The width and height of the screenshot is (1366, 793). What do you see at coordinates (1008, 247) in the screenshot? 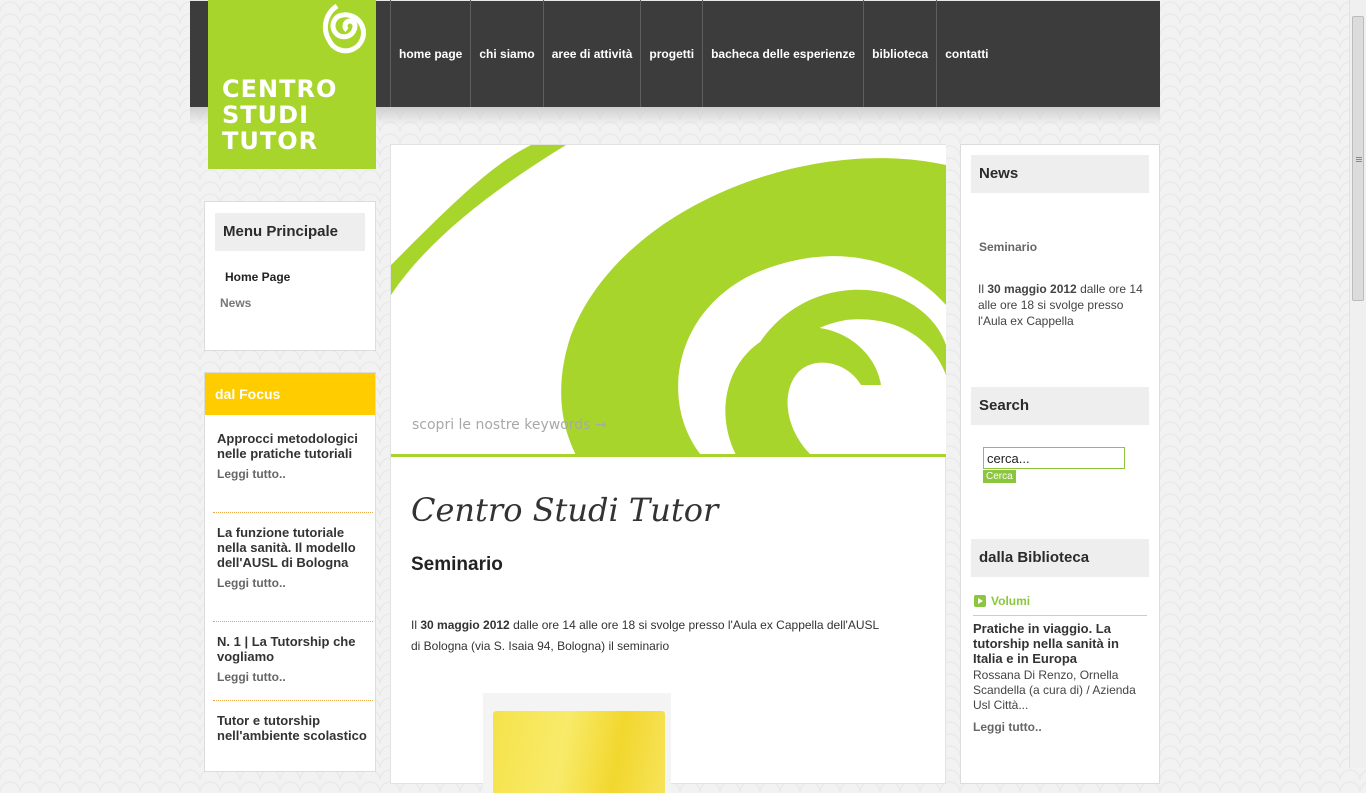
I see `news-item-title: Seminario` at bounding box center [1008, 247].